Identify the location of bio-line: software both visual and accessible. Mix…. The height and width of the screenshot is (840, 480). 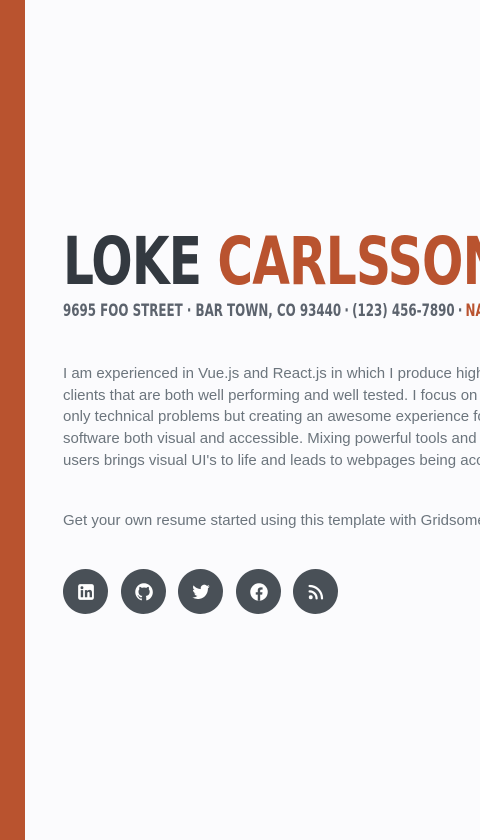
(271, 439).